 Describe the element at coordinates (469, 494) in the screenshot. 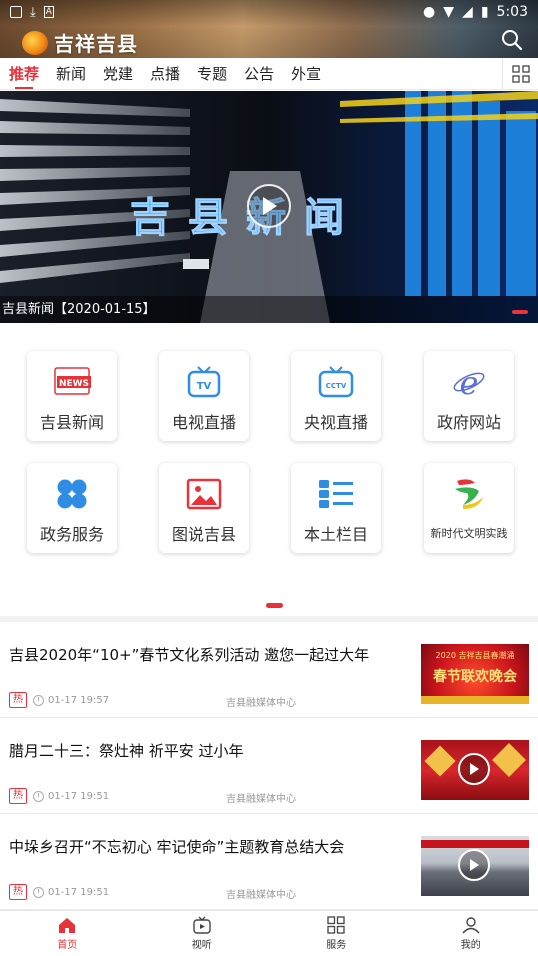

I see `civilization-logo-icon` at that location.